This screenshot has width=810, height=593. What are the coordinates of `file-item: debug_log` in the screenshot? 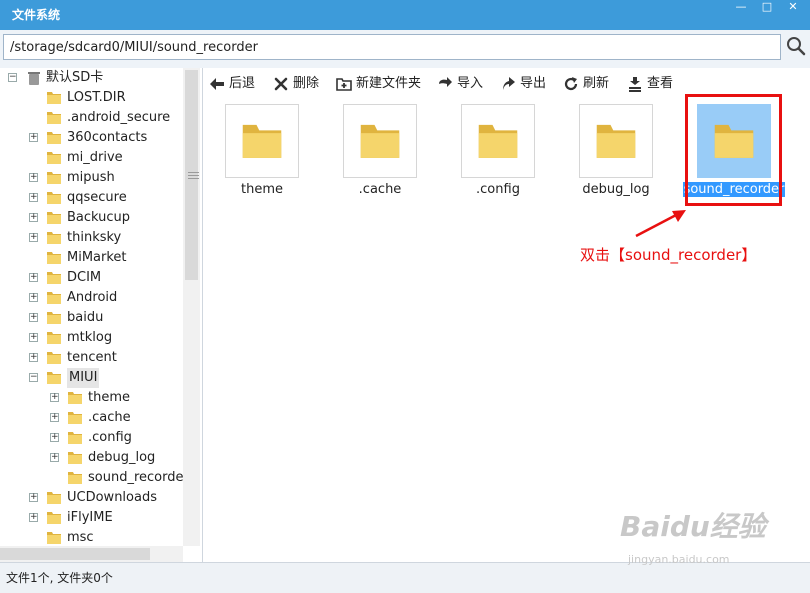 It's located at (609, 150).